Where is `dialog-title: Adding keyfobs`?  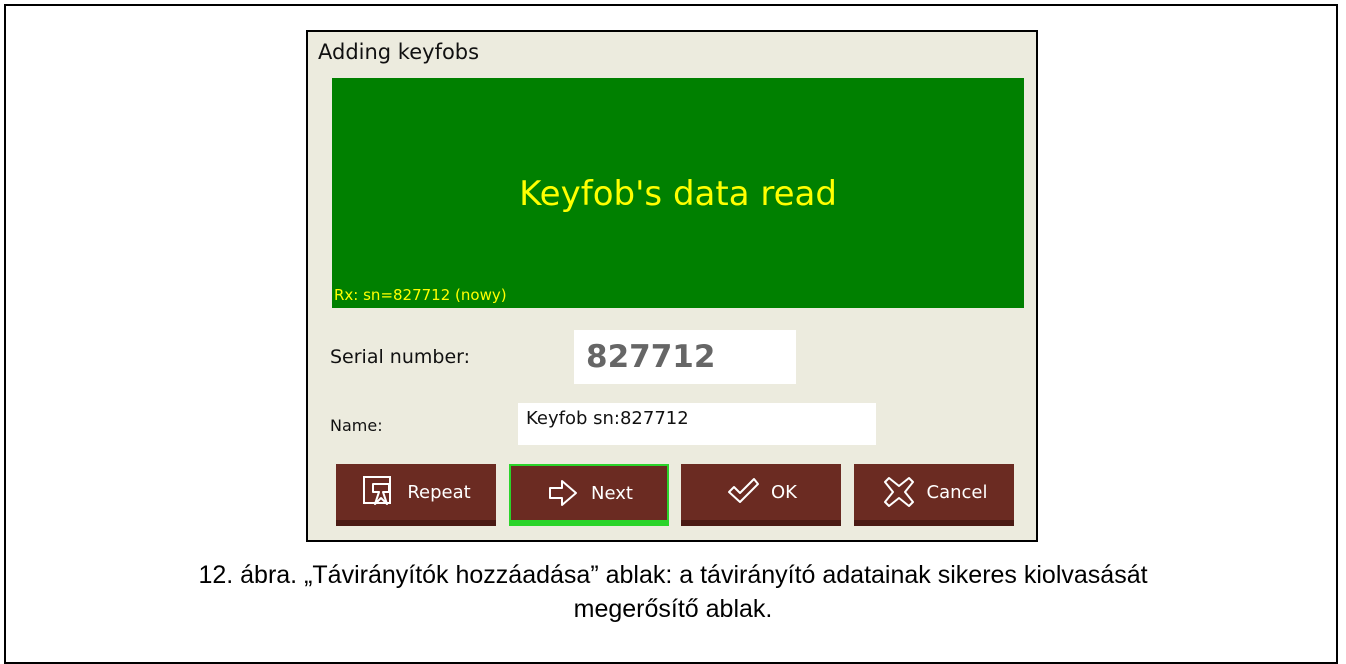
dialog-title: Adding keyfobs is located at coordinates (399, 52).